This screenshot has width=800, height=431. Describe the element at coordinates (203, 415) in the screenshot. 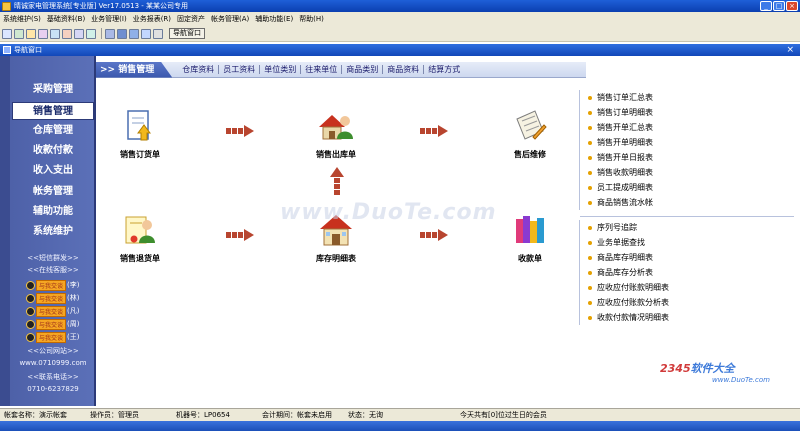

I see `status-machine: 机器号：LP0654` at that location.